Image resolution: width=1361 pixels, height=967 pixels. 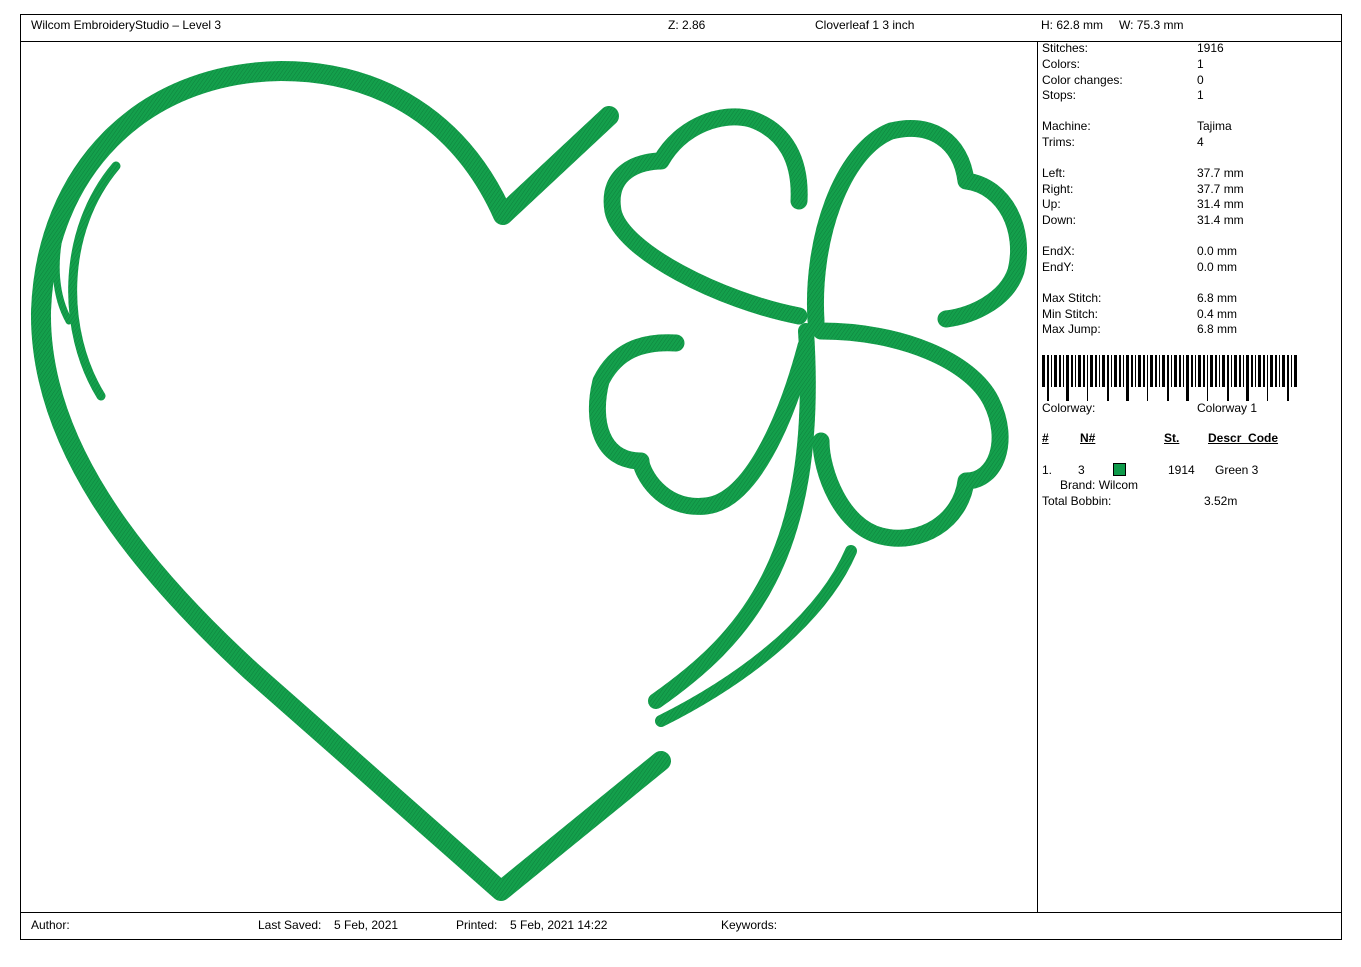 What do you see at coordinates (1189, 64) in the screenshot?
I see `stat-row: Colors: 1` at bounding box center [1189, 64].